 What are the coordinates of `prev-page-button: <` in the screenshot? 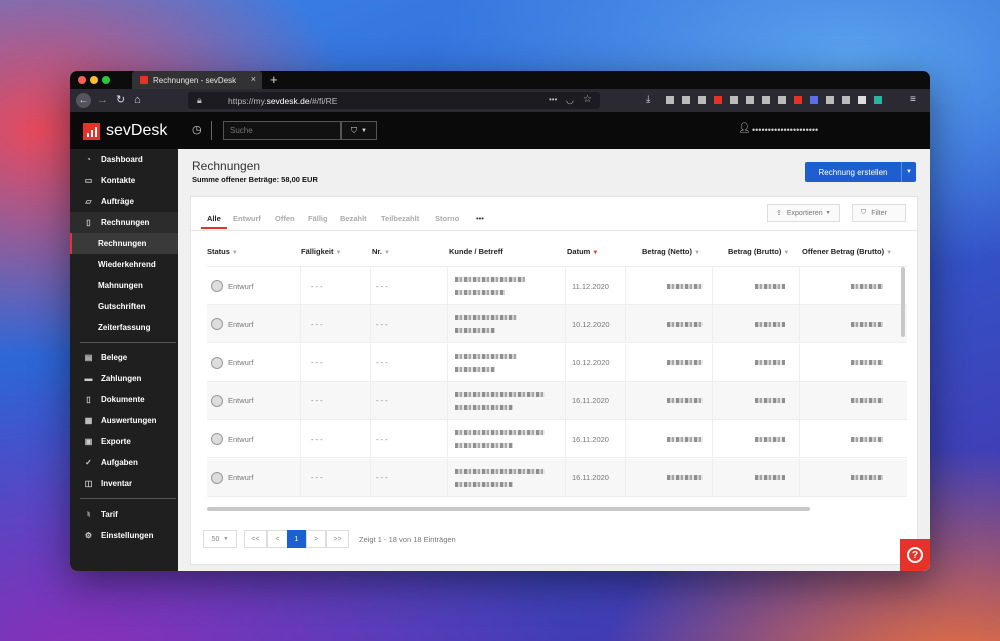 It's located at (277, 539).